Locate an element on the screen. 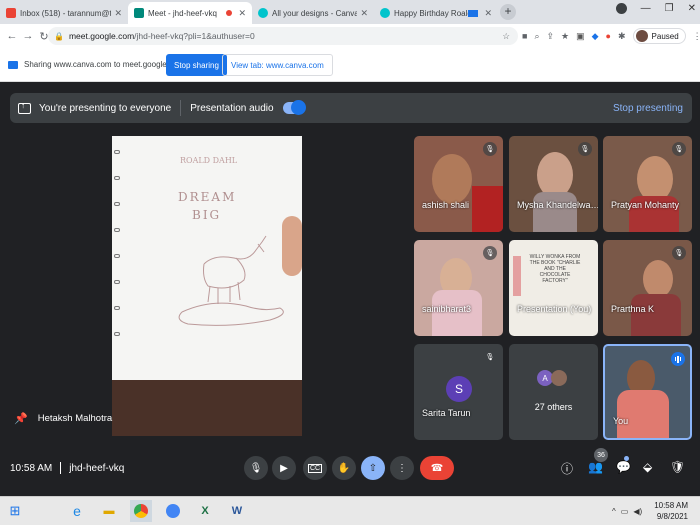 The height and width of the screenshot is (525, 700). stop-presenting-button: Stop presenting is located at coordinates (648, 108).